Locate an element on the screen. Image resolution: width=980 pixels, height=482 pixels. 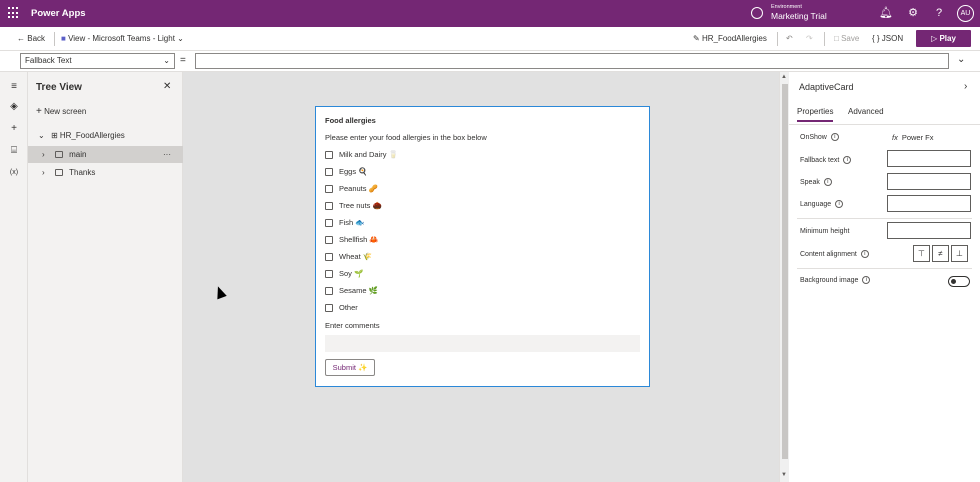
view-label: View - Microsoft Teams - Light is located at coordinates (121, 38).